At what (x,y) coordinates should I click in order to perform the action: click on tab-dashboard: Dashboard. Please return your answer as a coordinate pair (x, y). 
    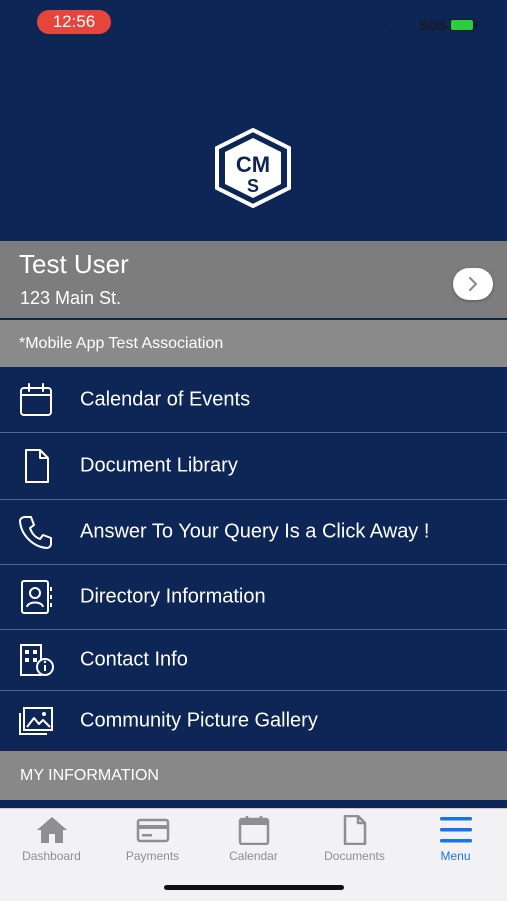
    Looking at the image, I should click on (51, 839).